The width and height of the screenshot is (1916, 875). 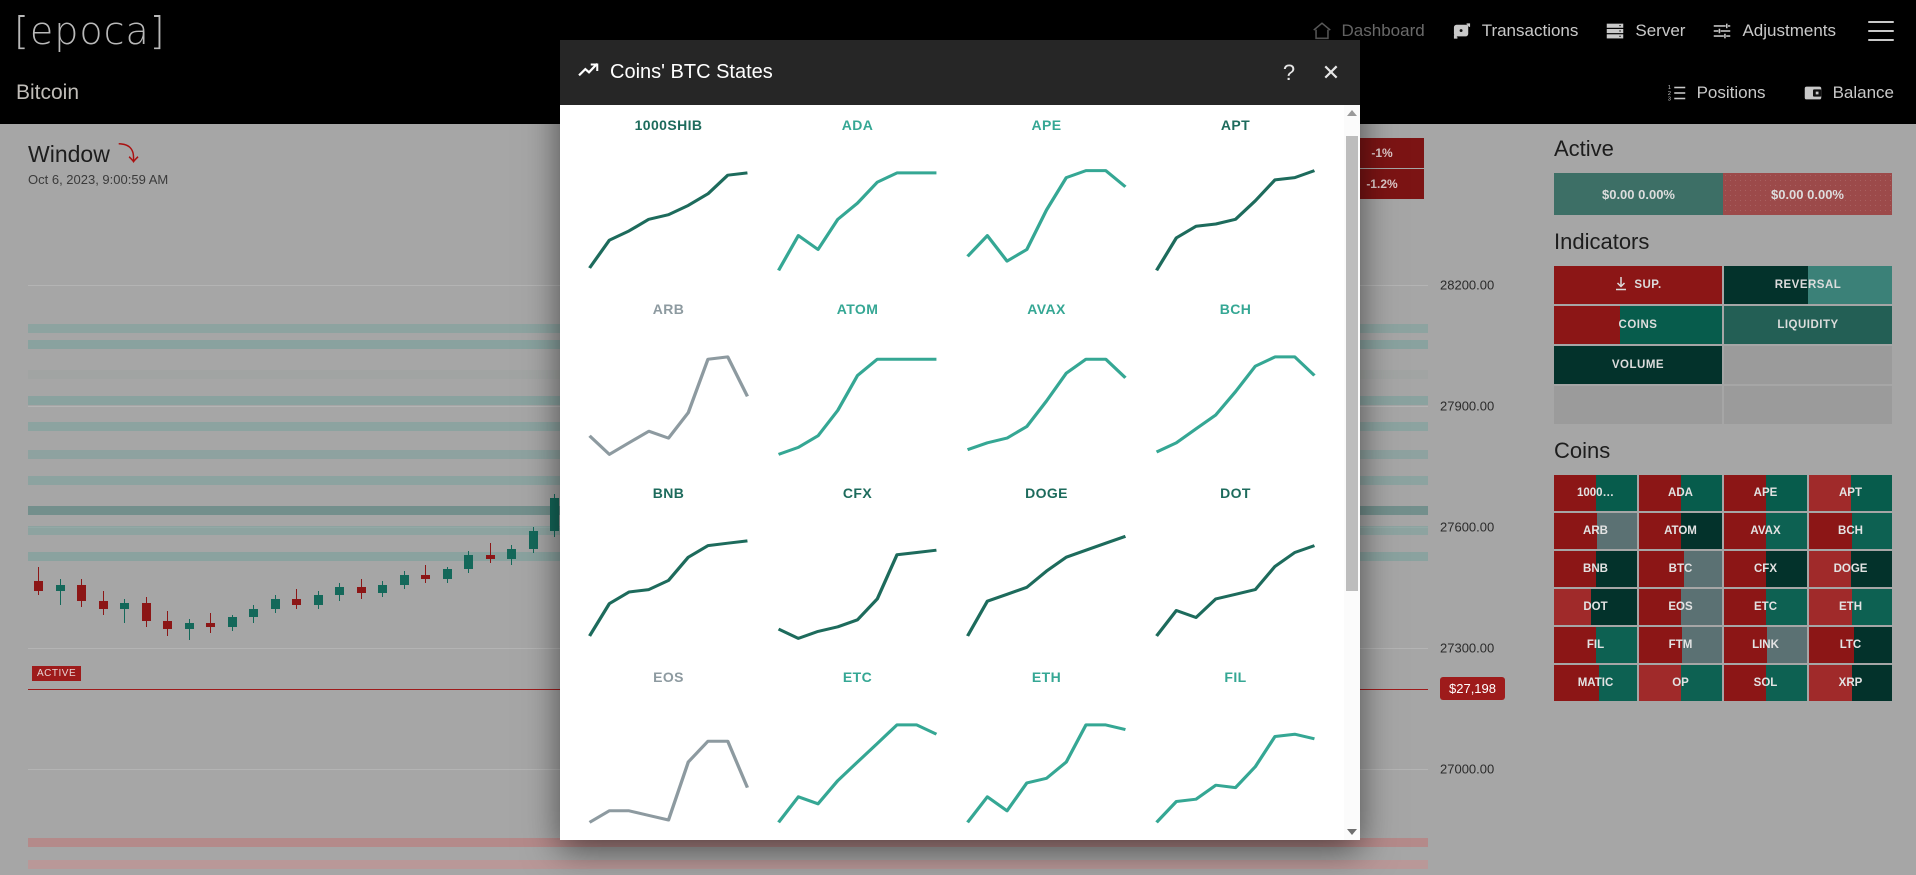 I want to click on coin-cell-label: BCH, so click(x=1850, y=531).